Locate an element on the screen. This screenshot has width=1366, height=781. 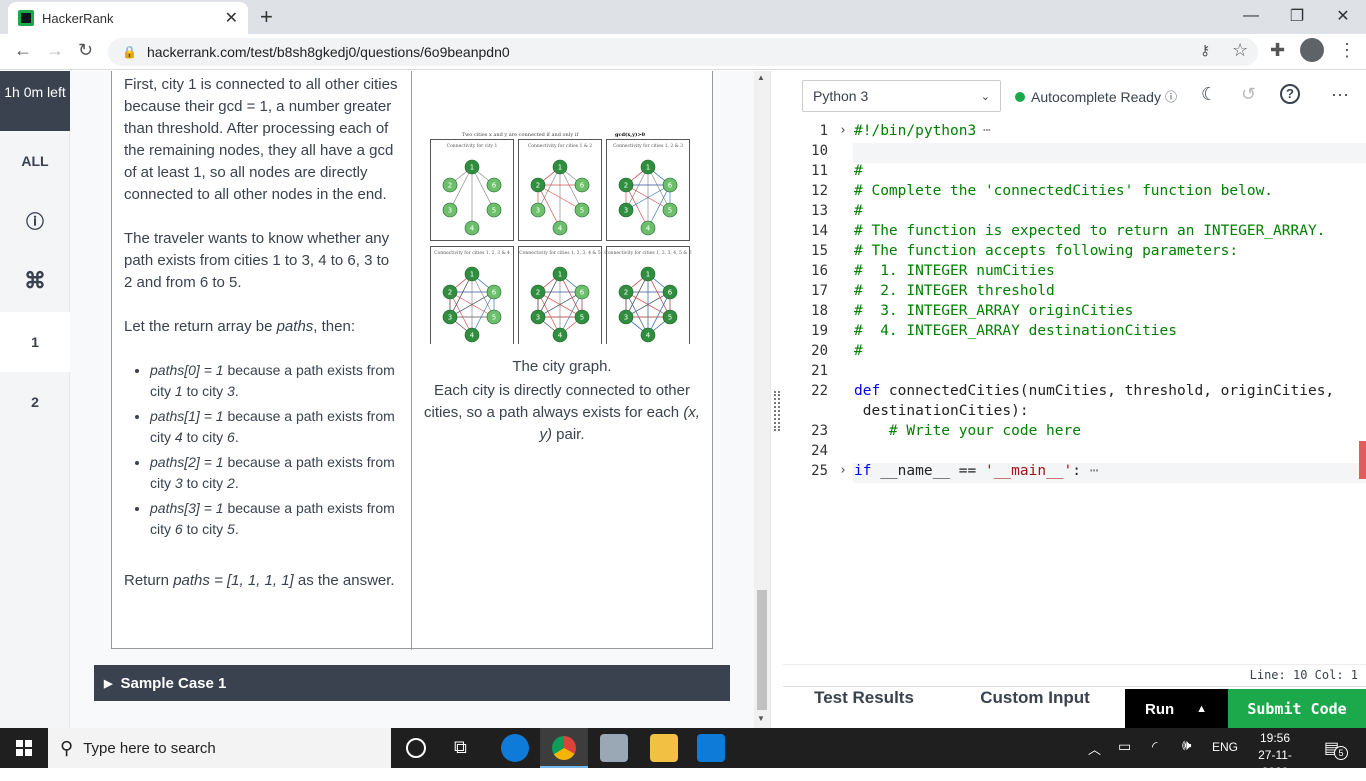
tab-test-results: Test Results is located at coordinates (864, 698).